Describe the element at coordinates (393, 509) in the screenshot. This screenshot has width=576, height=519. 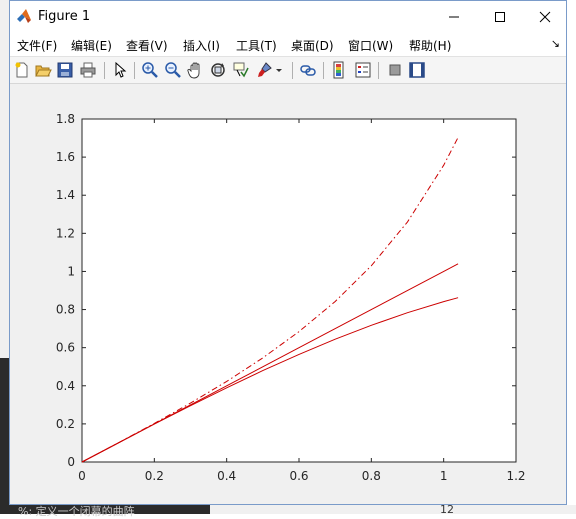
I see `background-bottom-light-pane` at that location.